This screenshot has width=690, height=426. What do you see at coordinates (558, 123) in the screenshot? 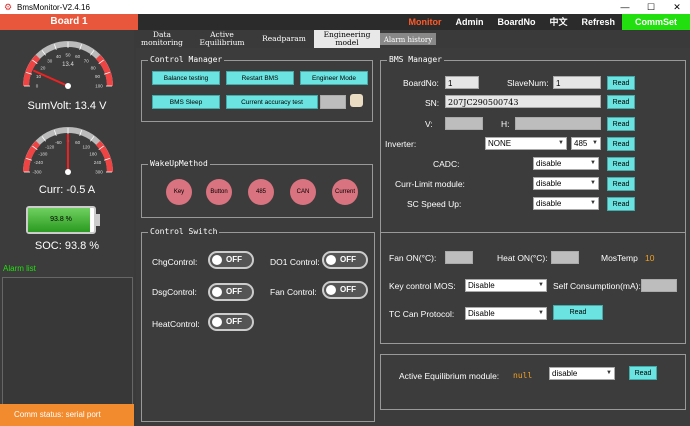
I see `h-input` at bounding box center [558, 123].